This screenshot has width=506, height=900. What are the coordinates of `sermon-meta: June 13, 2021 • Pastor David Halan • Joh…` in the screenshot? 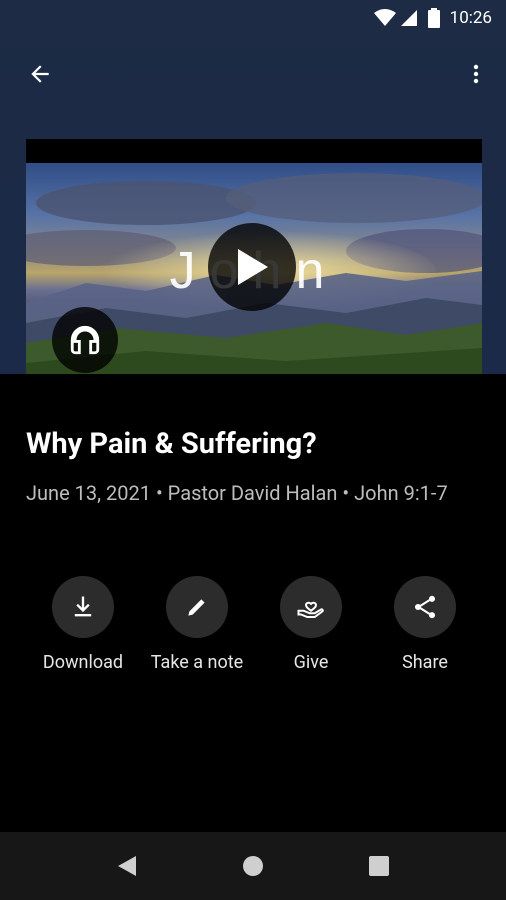 It's located at (237, 493).